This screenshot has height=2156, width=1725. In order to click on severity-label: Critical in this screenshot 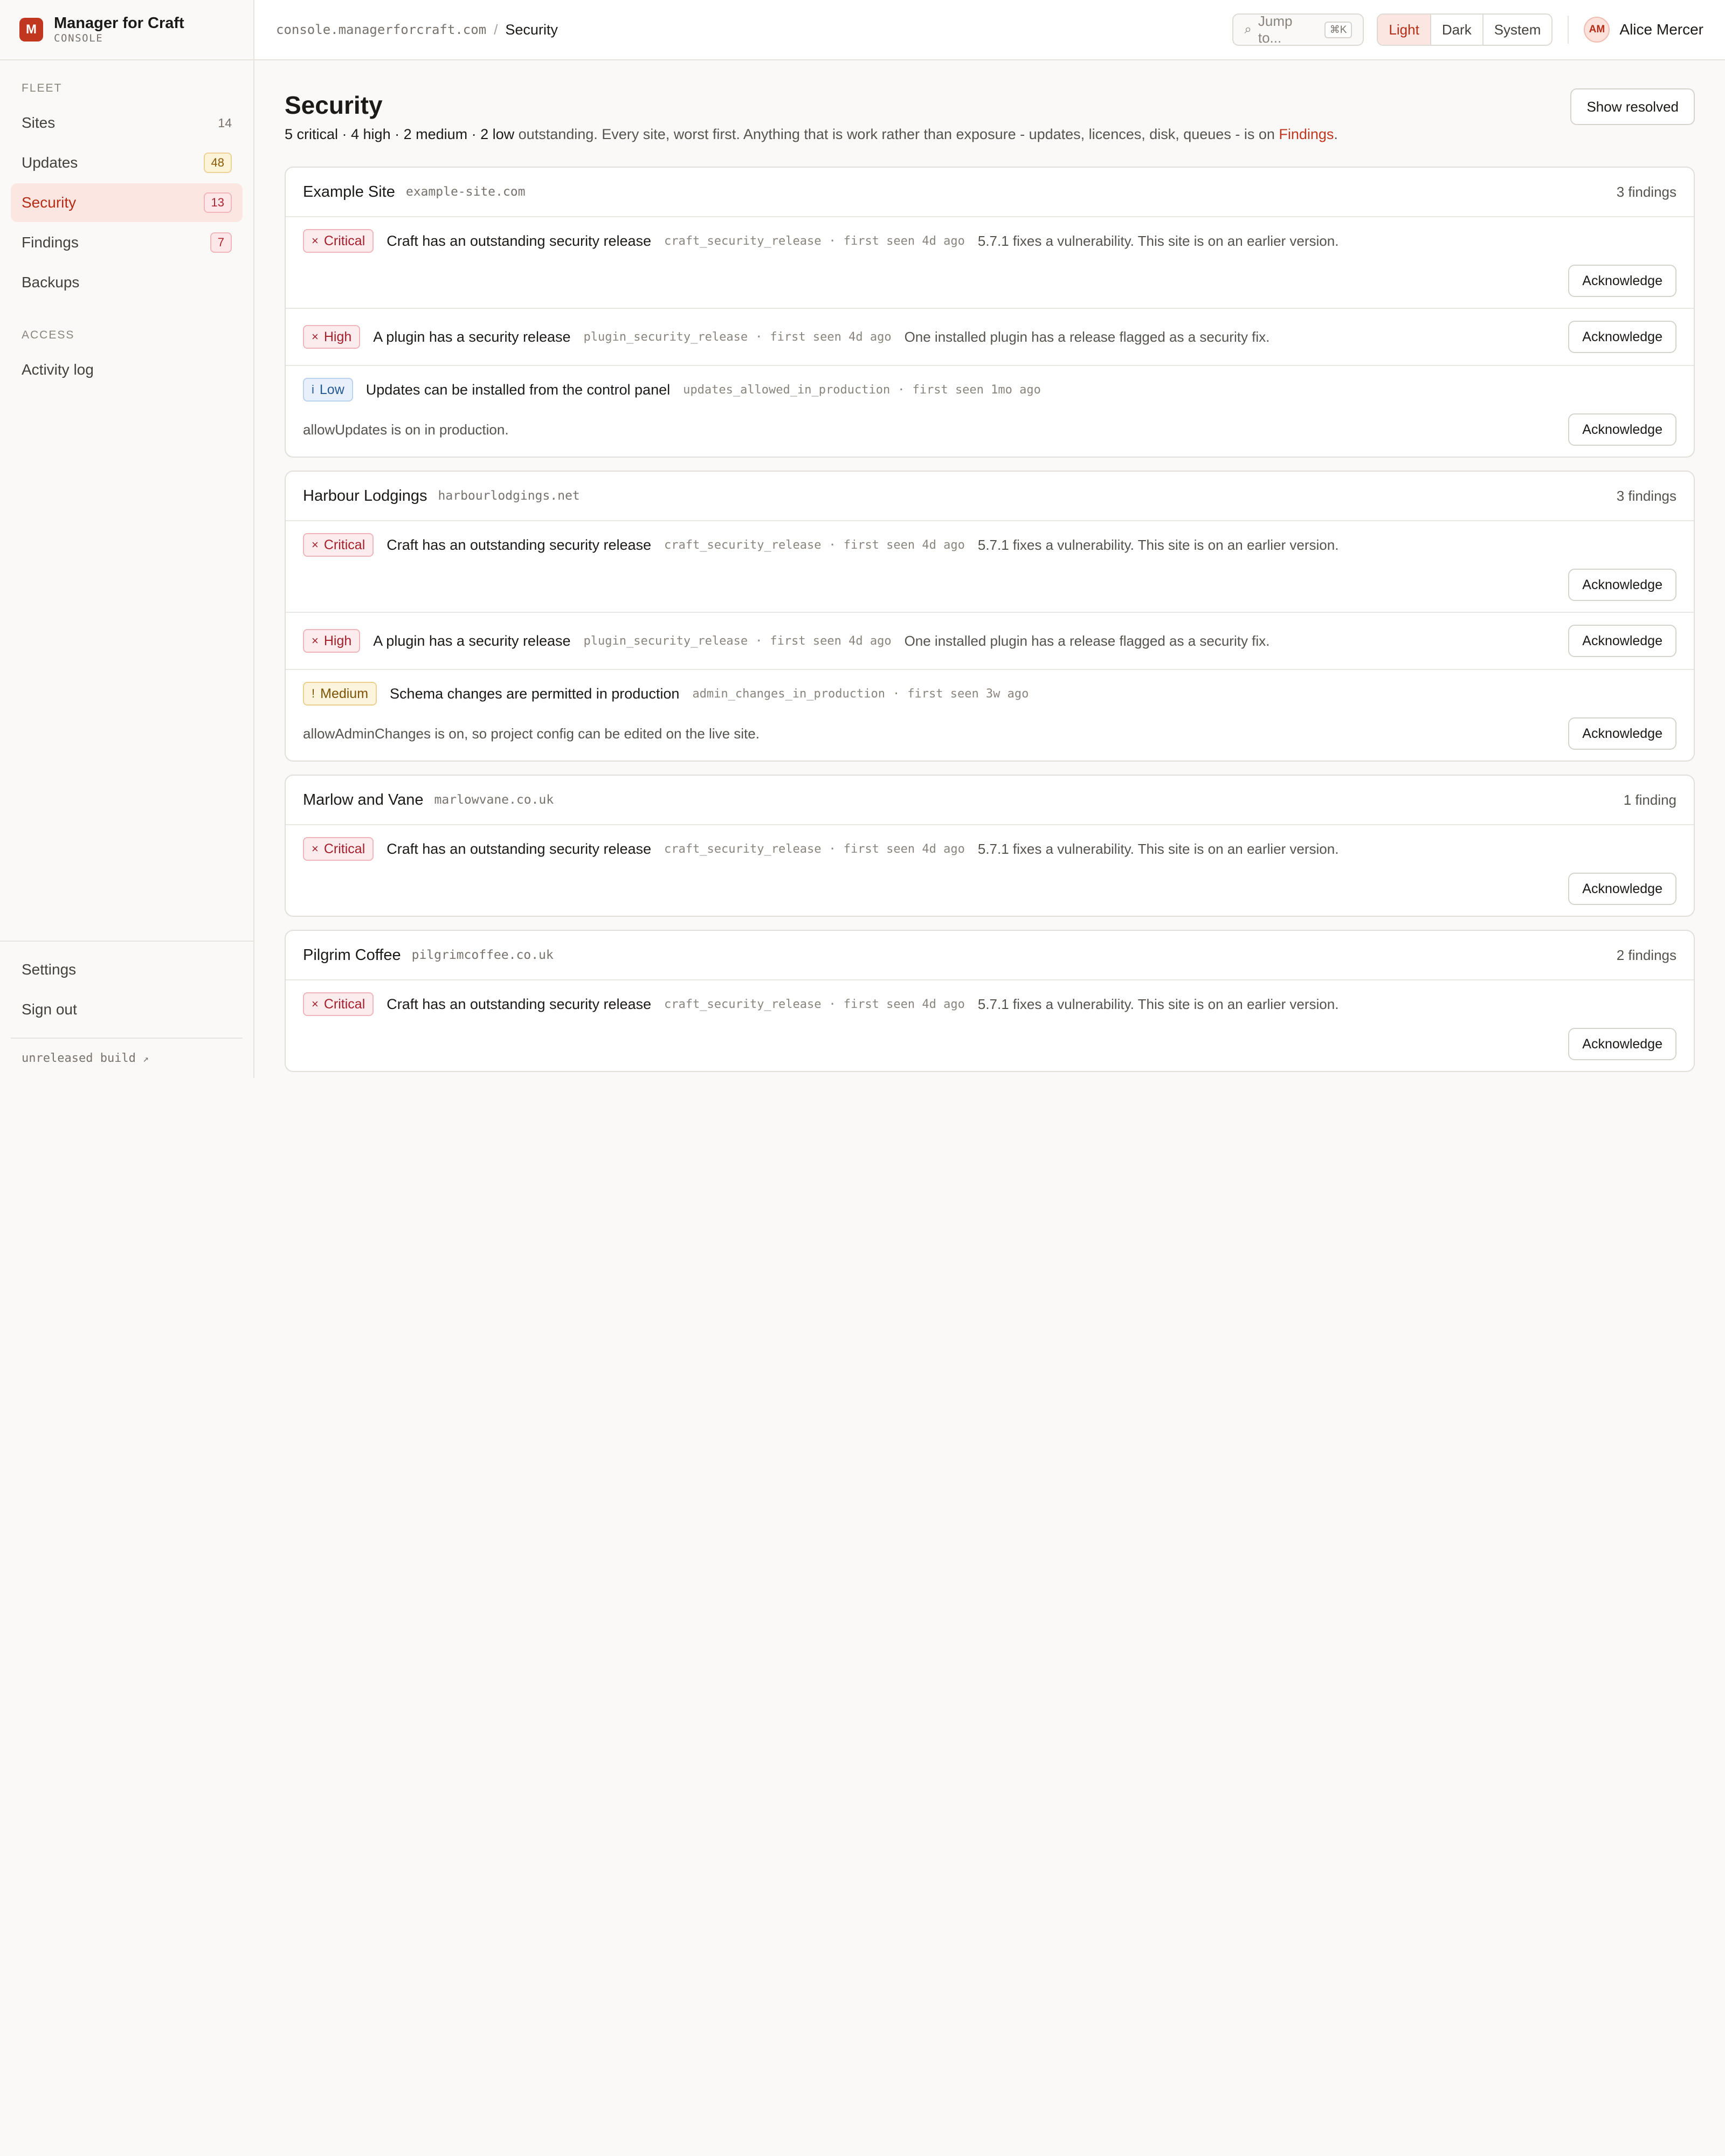, I will do `click(344, 1004)`.